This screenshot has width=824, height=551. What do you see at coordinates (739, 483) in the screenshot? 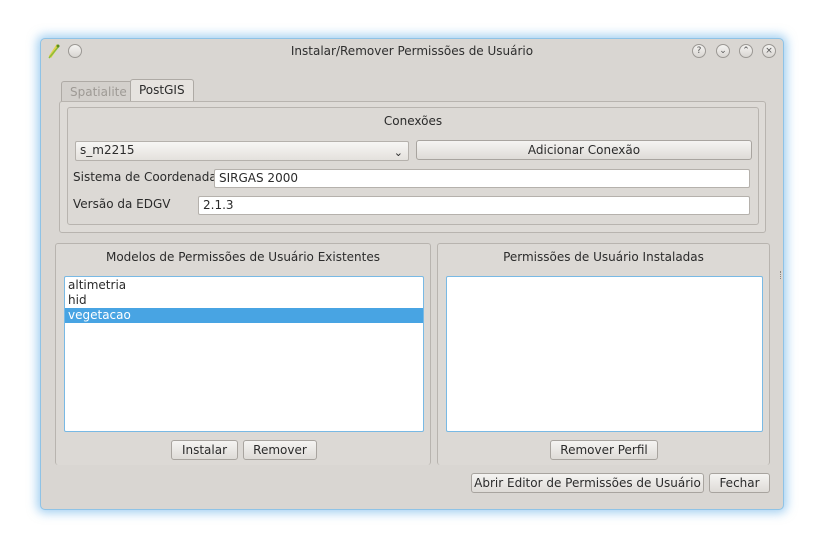
I see `close-button: Fechar` at bounding box center [739, 483].